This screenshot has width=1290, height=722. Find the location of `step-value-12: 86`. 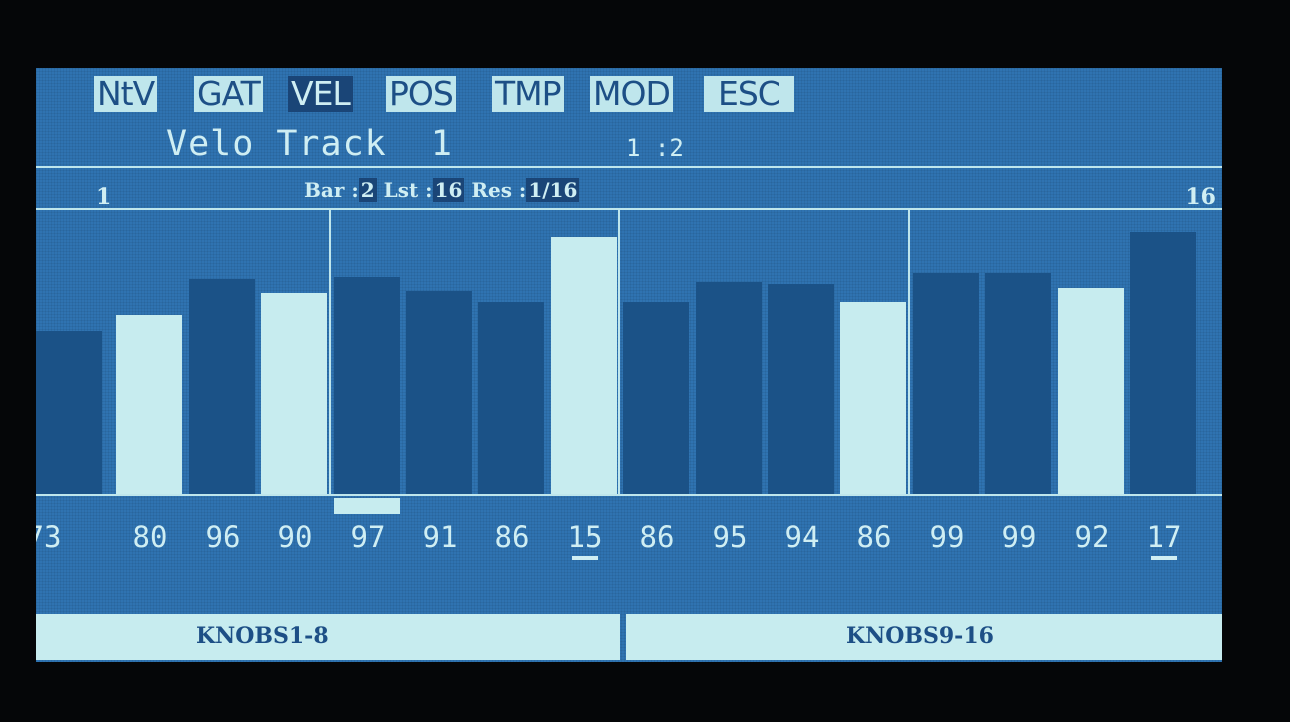

step-value-12: 86 is located at coordinates (874, 537).